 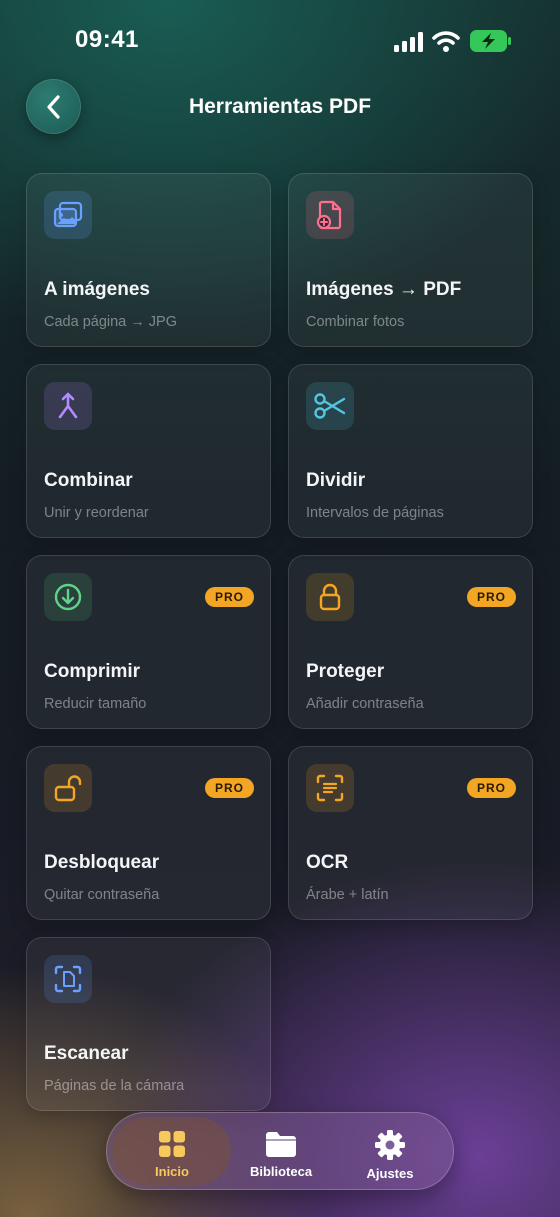 I want to click on tab-label: Biblioteca, so click(x=281, y=1171).